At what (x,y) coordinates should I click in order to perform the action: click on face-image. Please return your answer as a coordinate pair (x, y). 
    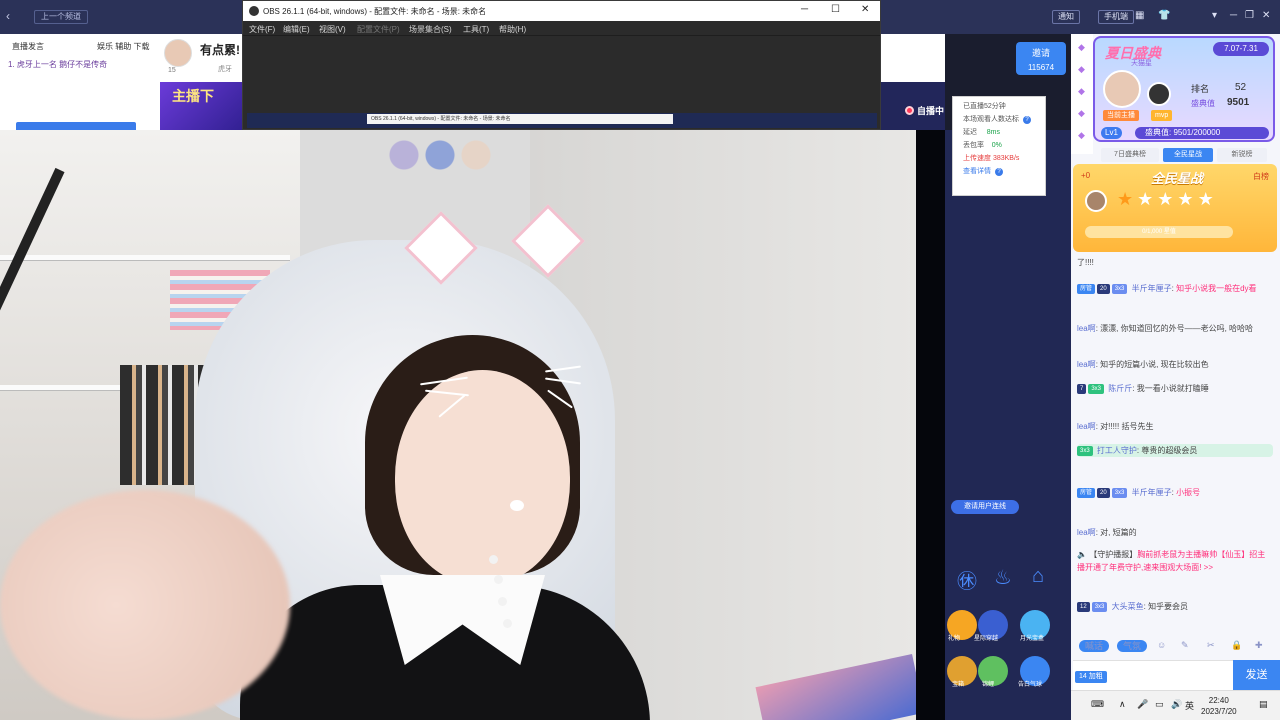
    Looking at the image, I should click on (482, 477).